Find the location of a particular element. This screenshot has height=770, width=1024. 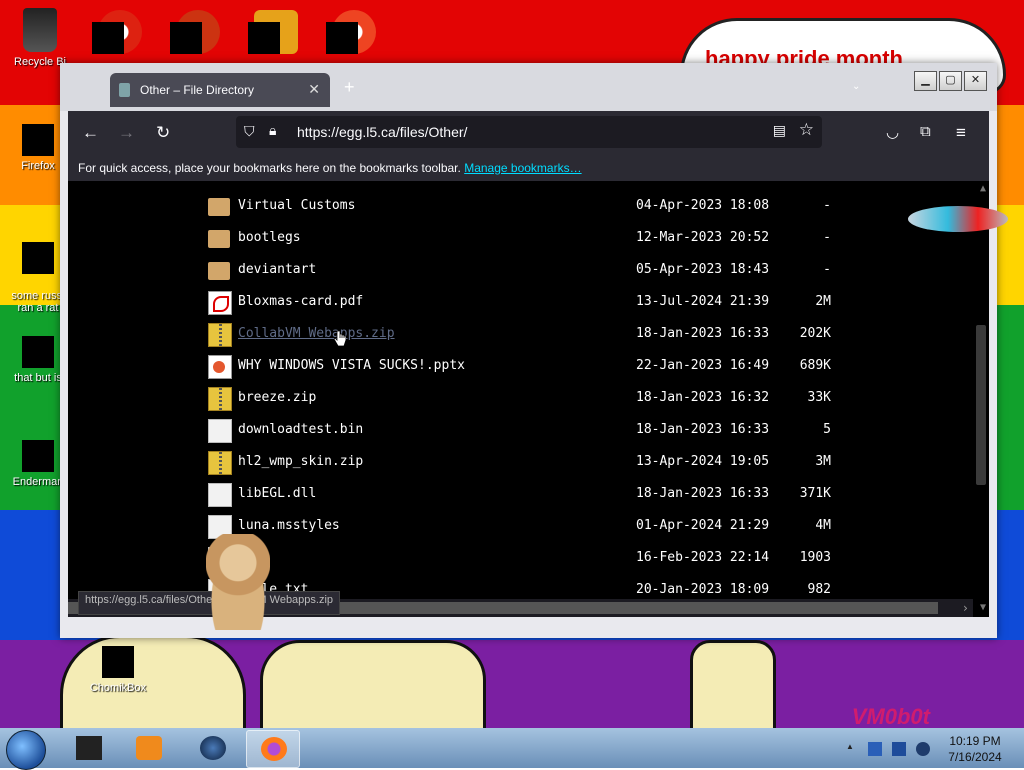

file-size: 982 is located at coordinates (819, 589).